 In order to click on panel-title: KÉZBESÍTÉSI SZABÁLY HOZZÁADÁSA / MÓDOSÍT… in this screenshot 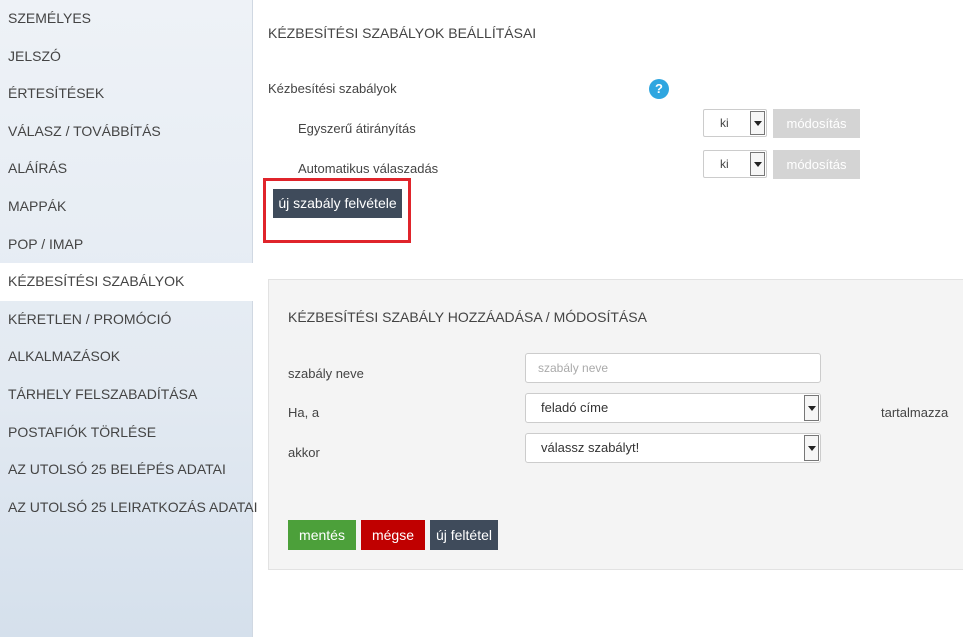, I will do `click(467, 317)`.